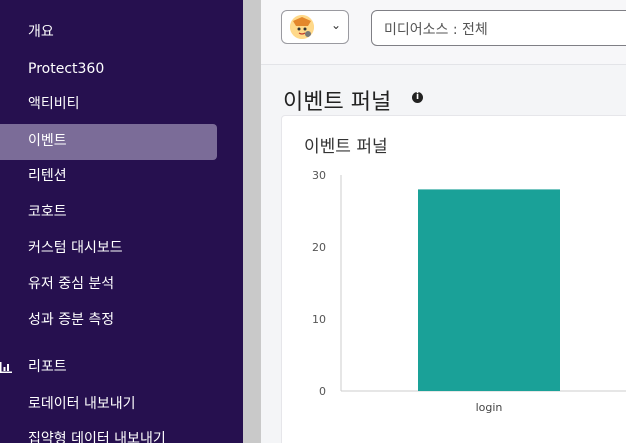 This screenshot has height=443, width=626. What do you see at coordinates (489, 290) in the screenshot?
I see `bar-login` at bounding box center [489, 290].